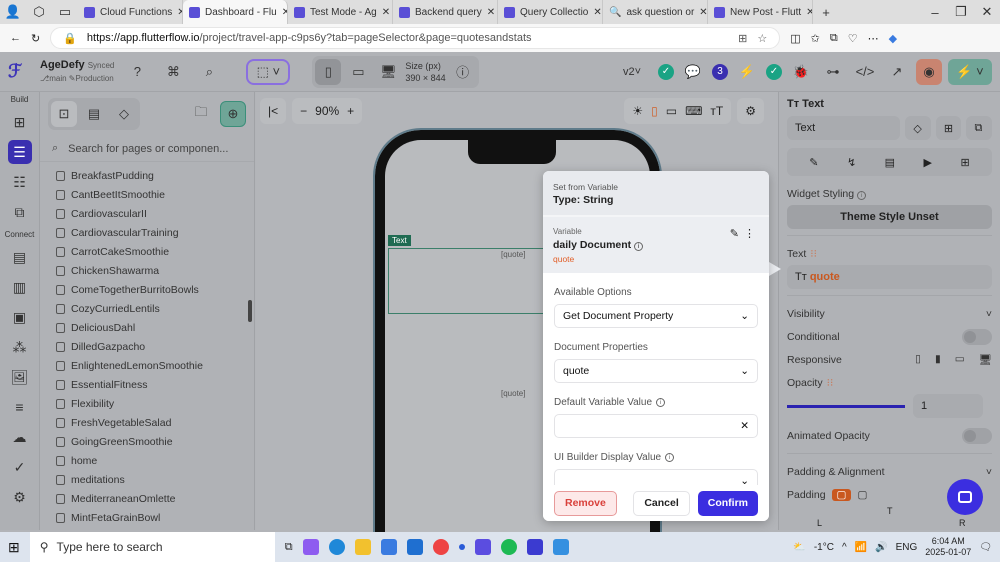 This screenshot has width=1000, height=562. Describe the element at coordinates (655, 12) in the screenshot. I see `browser-tab: 🔍 ask question or ✕` at that location.